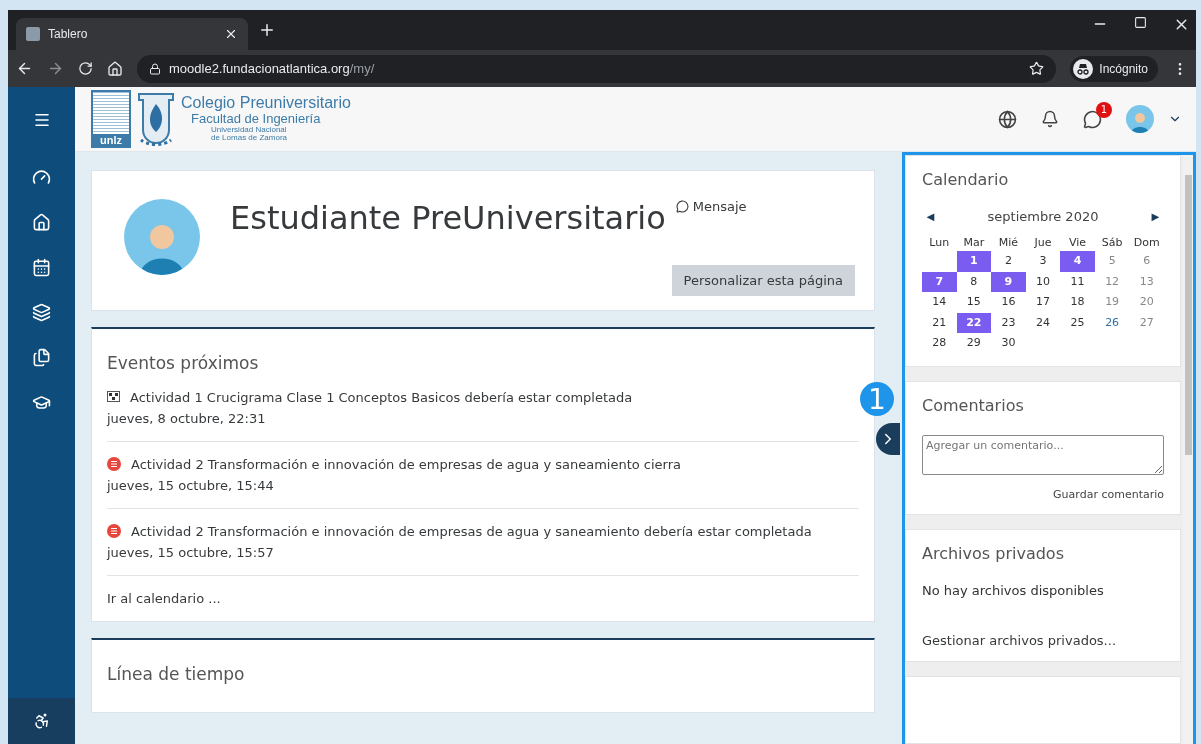  What do you see at coordinates (1008, 243) in the screenshot?
I see `weekday-label: Mié` at bounding box center [1008, 243].